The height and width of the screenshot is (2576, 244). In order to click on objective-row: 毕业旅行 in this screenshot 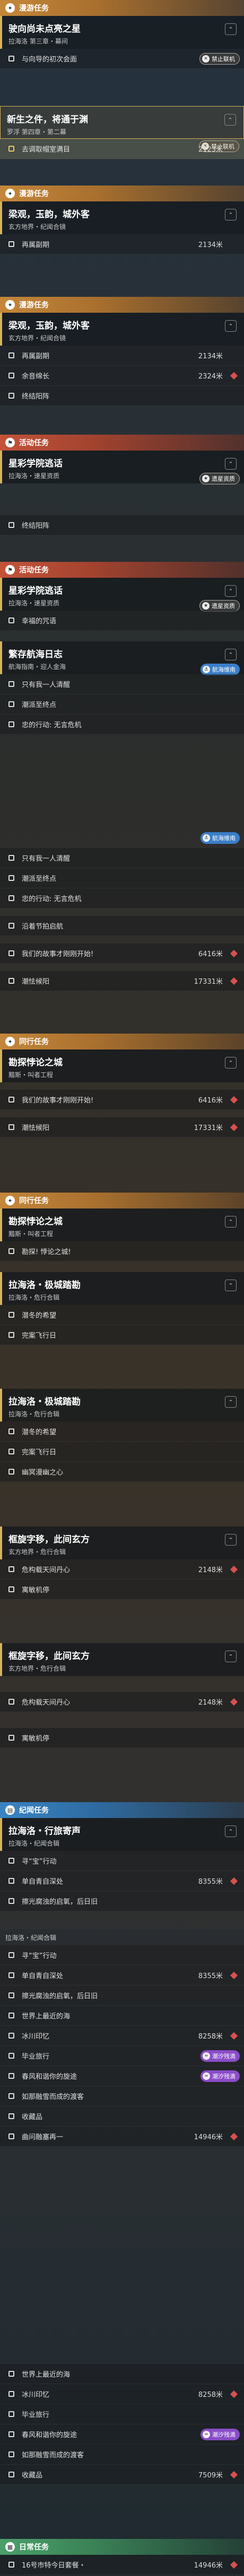, I will do `click(122, 2414)`.